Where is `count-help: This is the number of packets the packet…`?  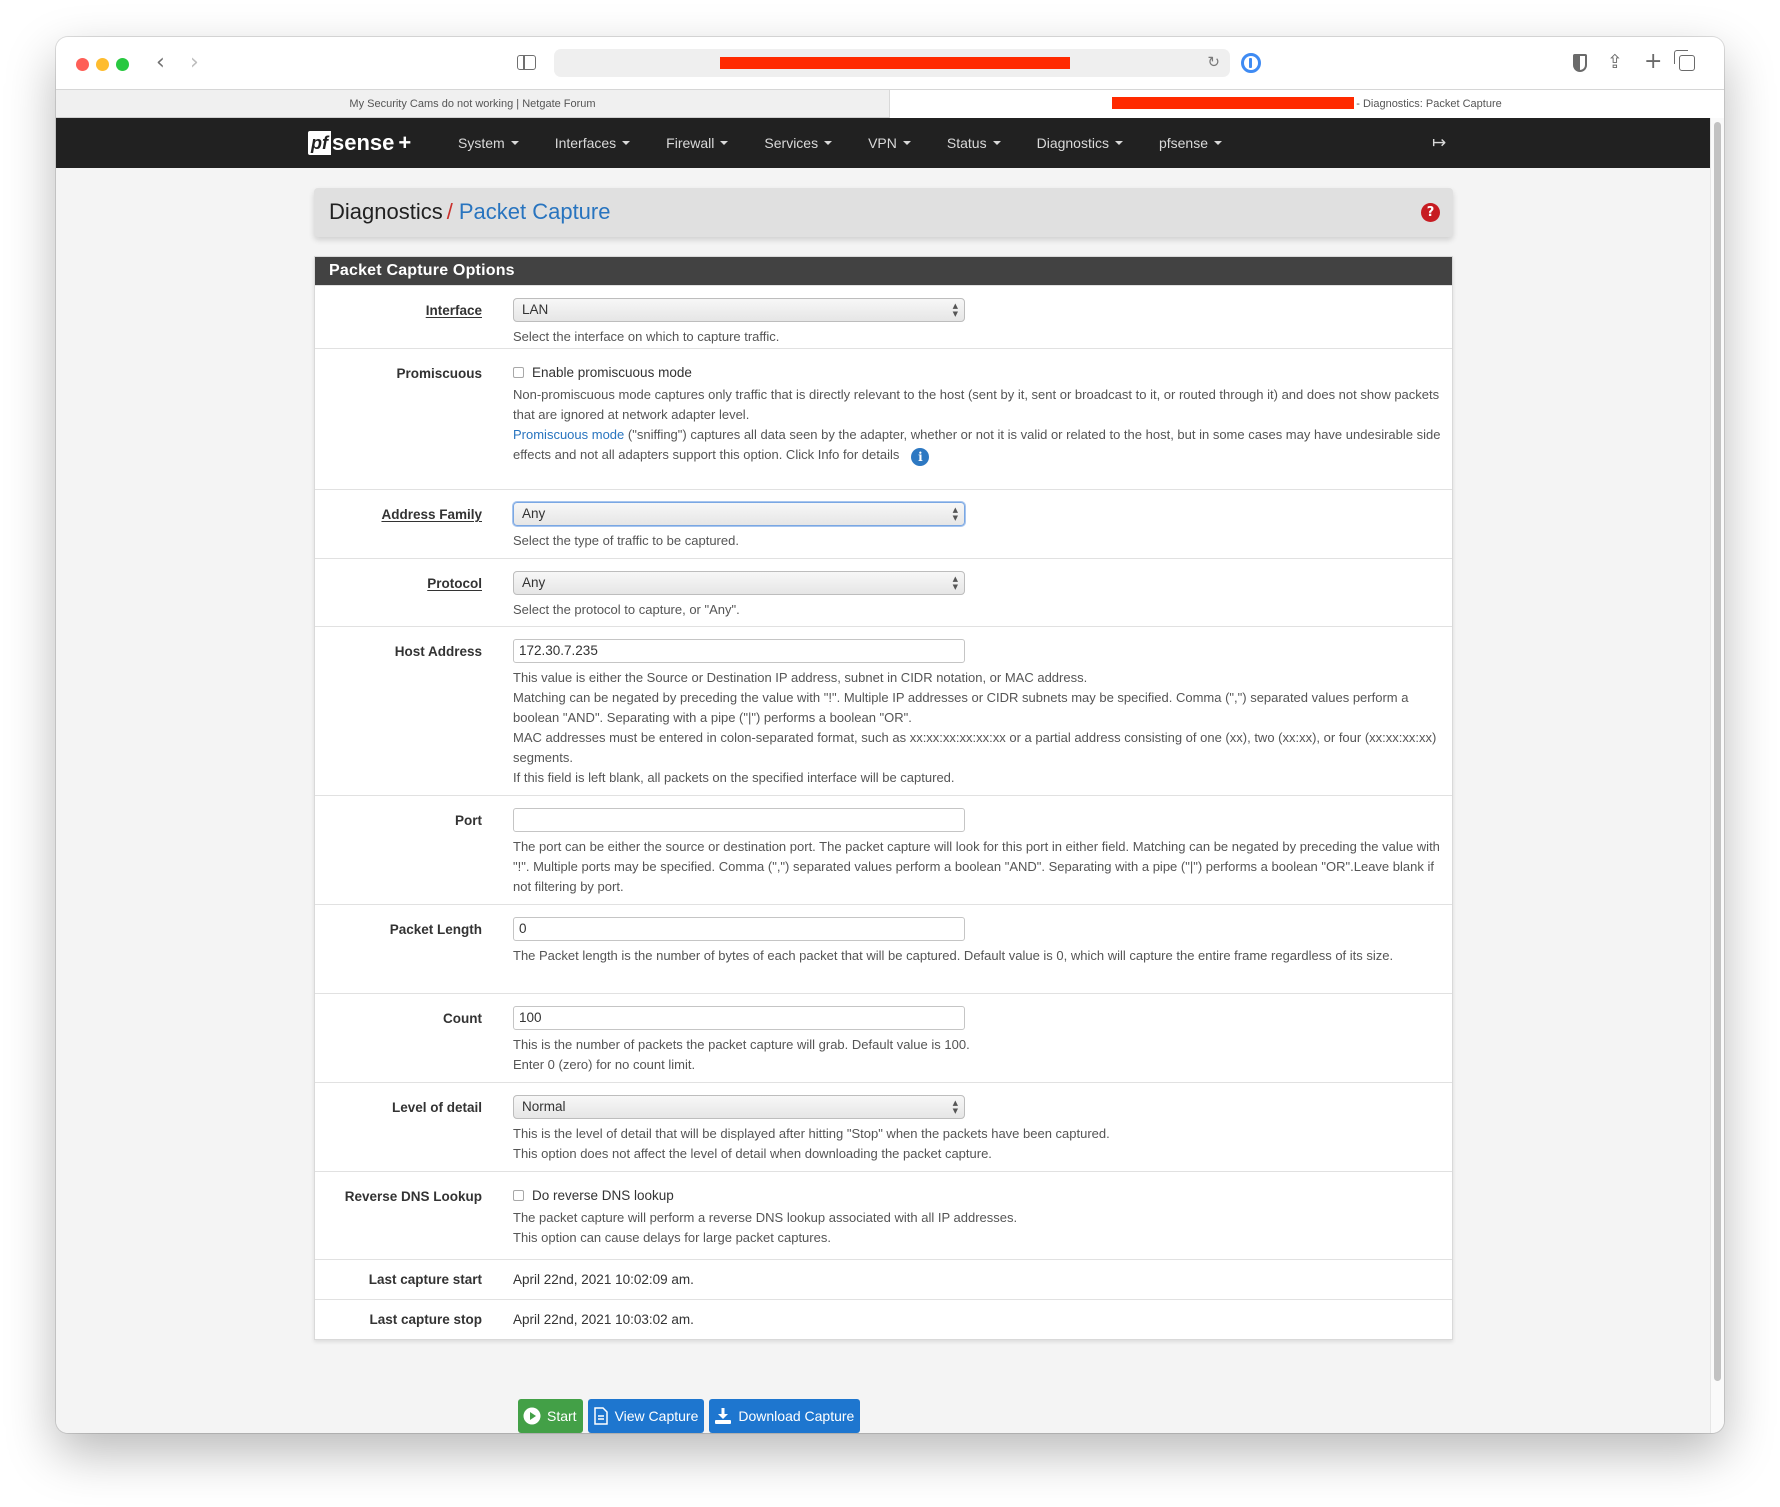 count-help: This is the number of packets the packet… is located at coordinates (741, 1044).